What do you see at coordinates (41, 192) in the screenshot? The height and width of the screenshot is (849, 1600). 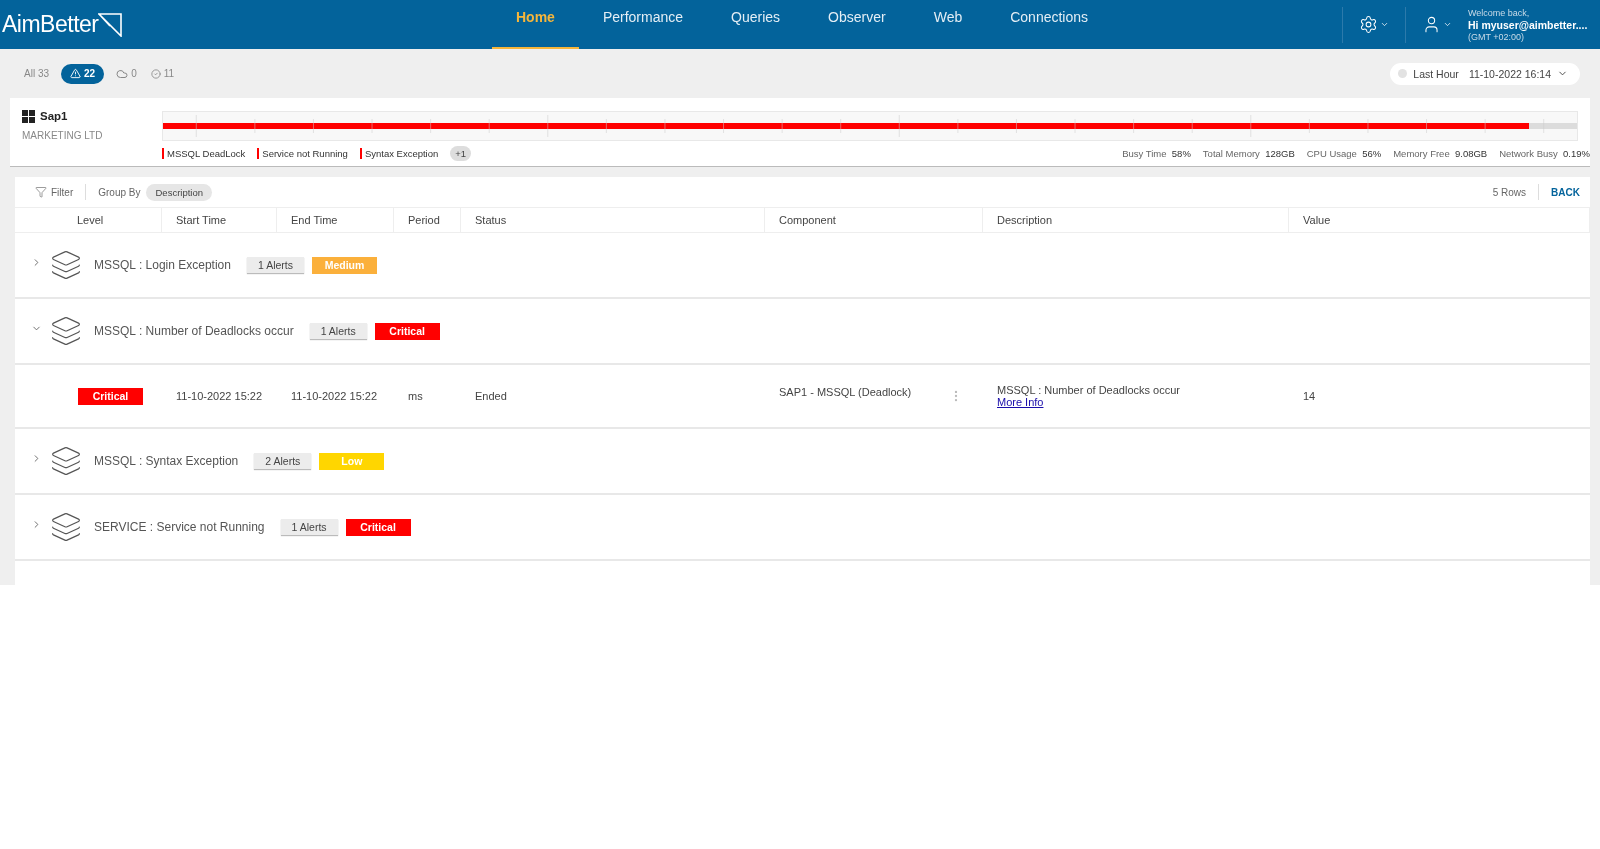 I see `filter-icon` at bounding box center [41, 192].